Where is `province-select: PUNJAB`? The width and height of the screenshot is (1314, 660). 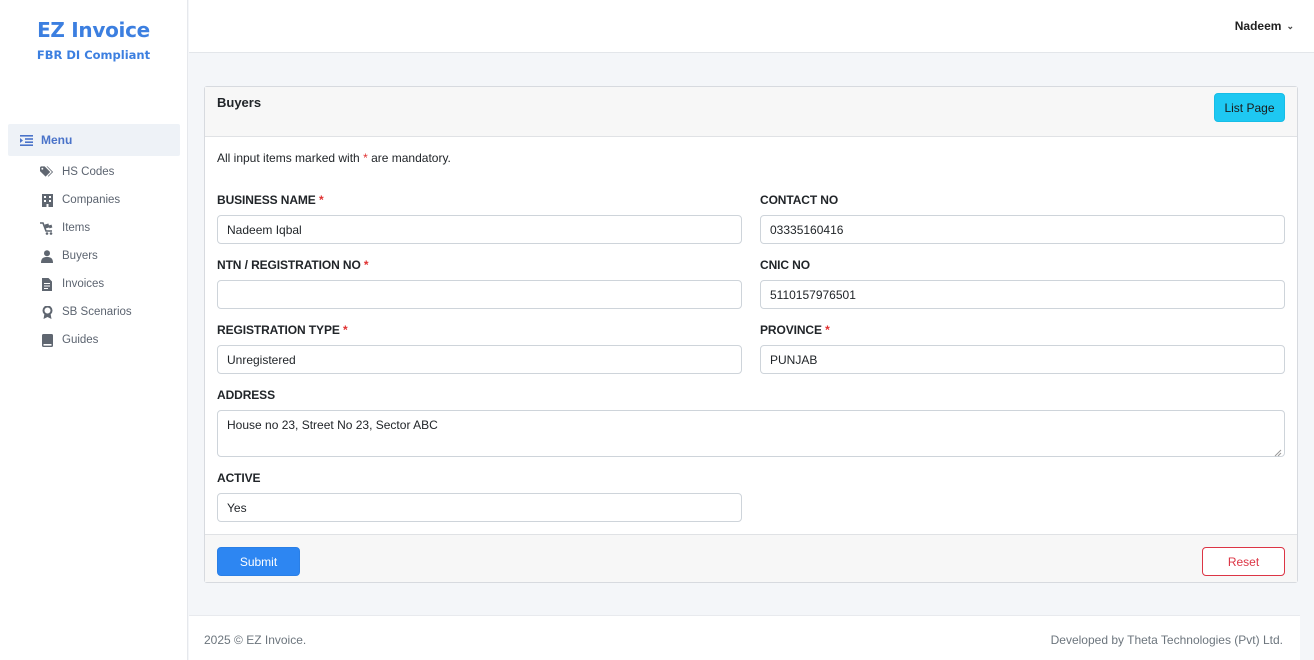
province-select: PUNJAB is located at coordinates (1022, 359).